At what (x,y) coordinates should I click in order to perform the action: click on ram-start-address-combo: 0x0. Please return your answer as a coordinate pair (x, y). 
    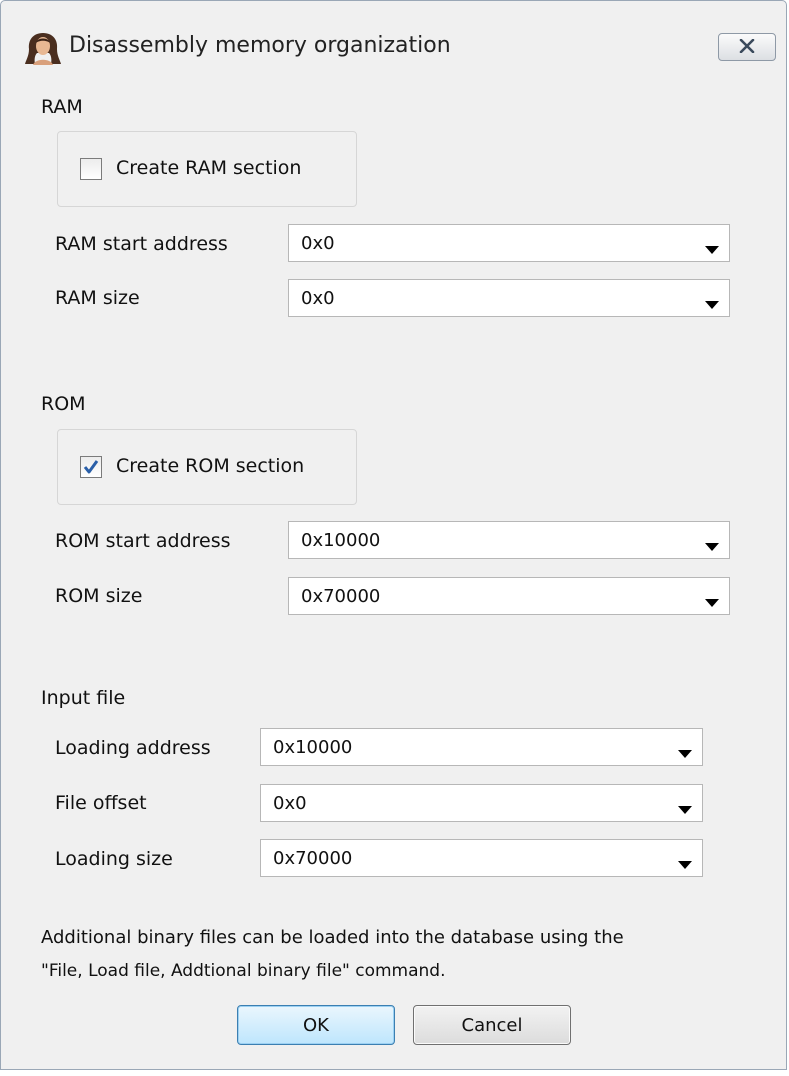
    Looking at the image, I should click on (509, 243).